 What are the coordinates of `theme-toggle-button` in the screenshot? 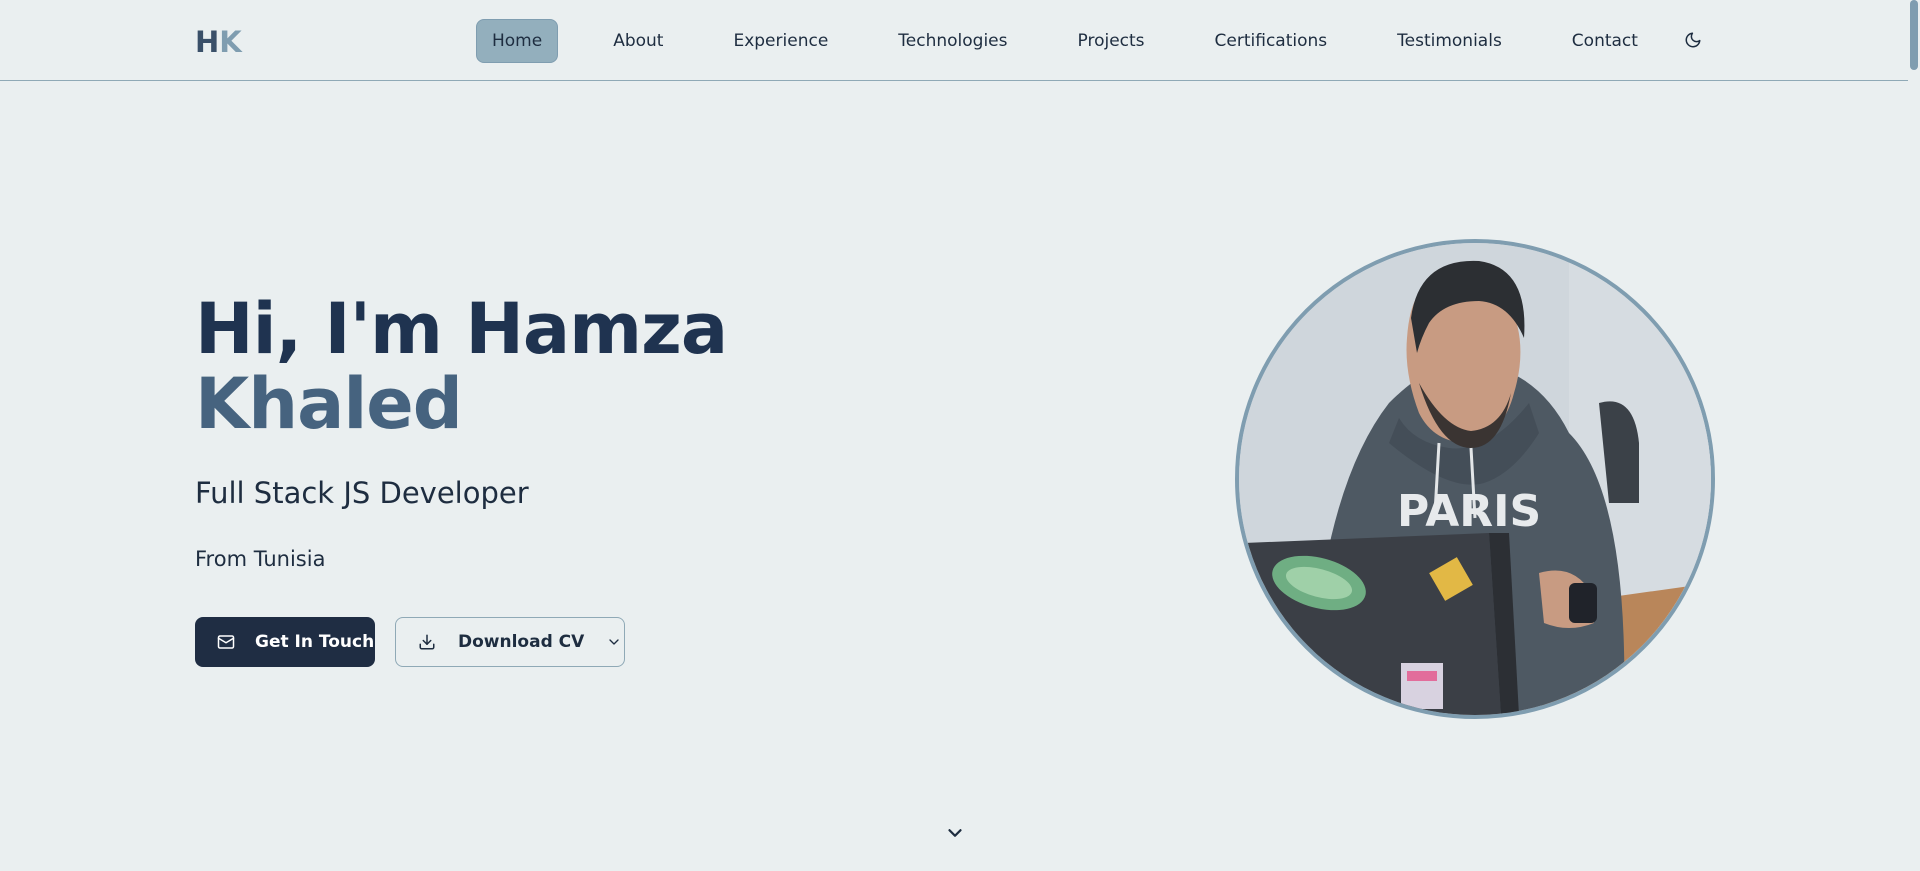 It's located at (1693, 40).